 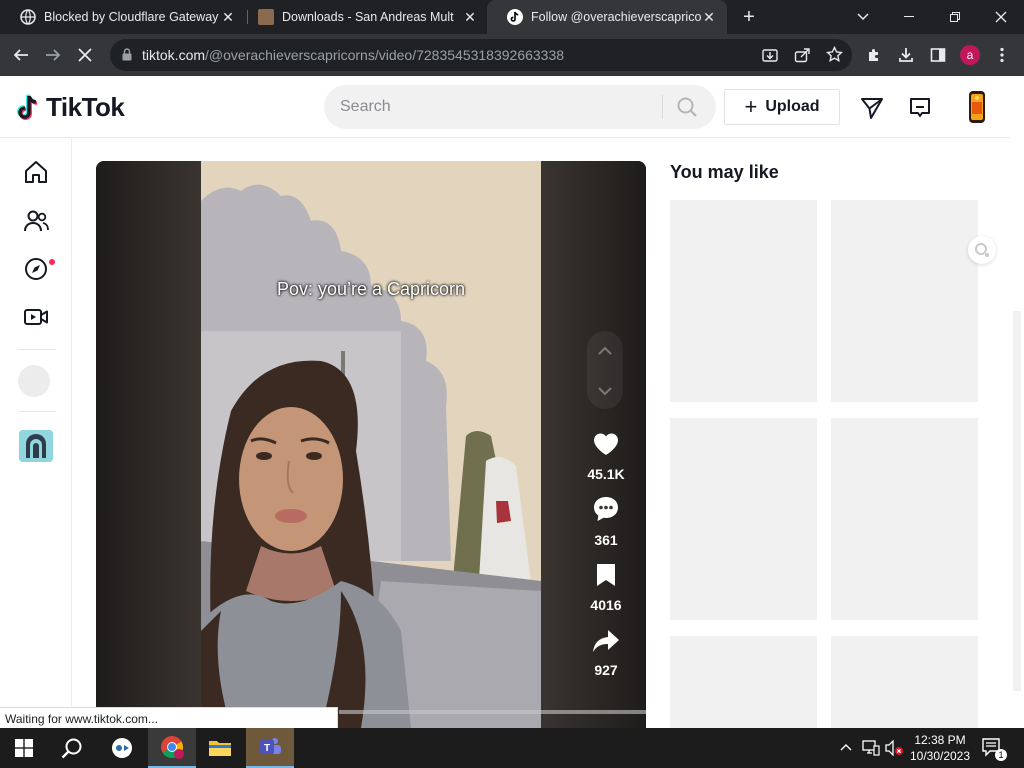 I want to click on minimize-button, so click(x=909, y=17).